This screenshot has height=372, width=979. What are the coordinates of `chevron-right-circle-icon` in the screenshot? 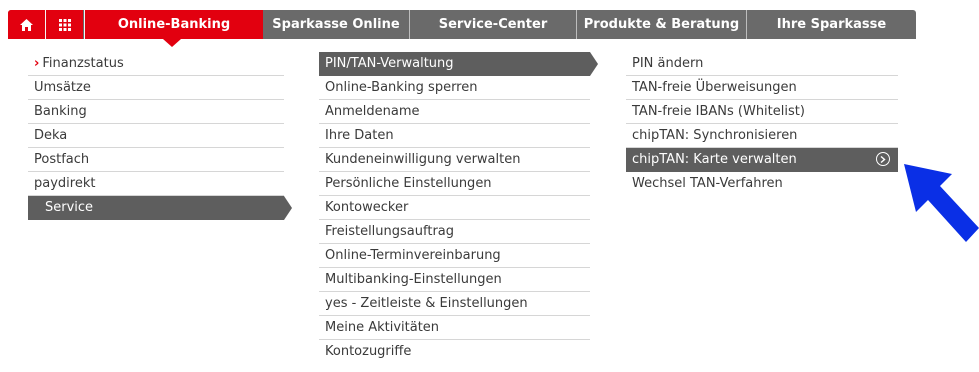 It's located at (883, 159).